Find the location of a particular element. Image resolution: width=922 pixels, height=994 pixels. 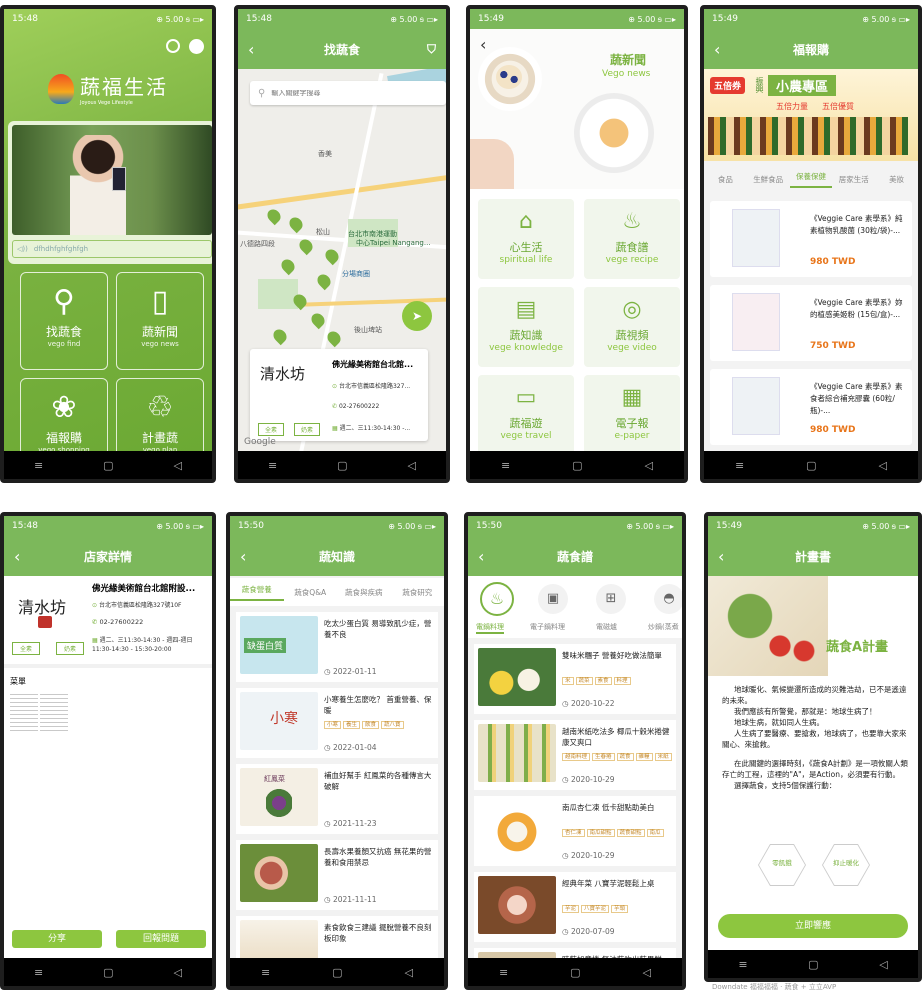

menu-sub: spiritual life is located at coordinates (526, 260).